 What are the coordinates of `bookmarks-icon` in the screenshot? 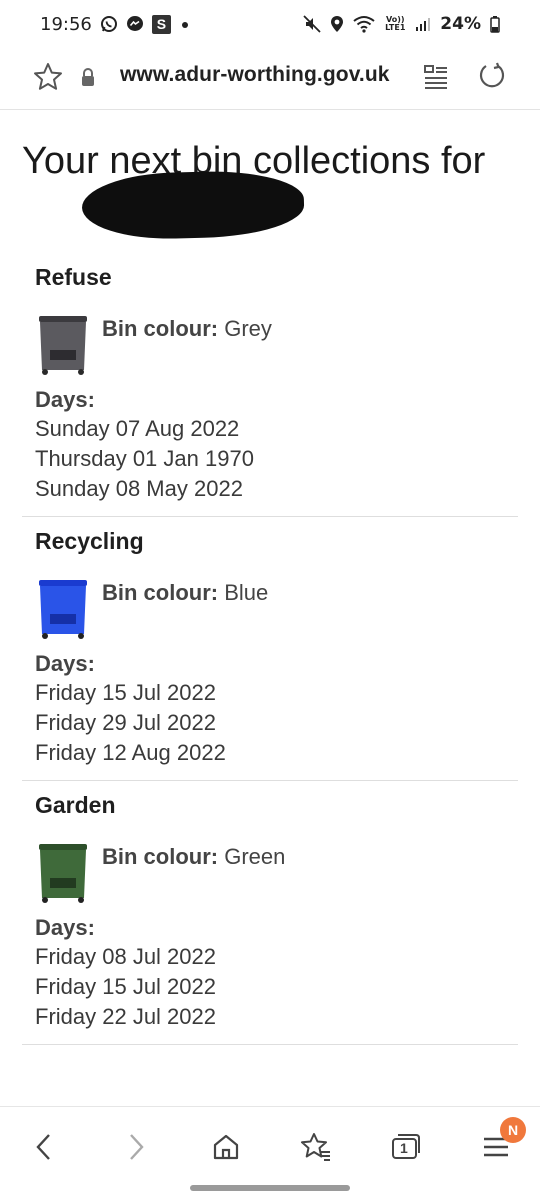 It's located at (315, 1147).